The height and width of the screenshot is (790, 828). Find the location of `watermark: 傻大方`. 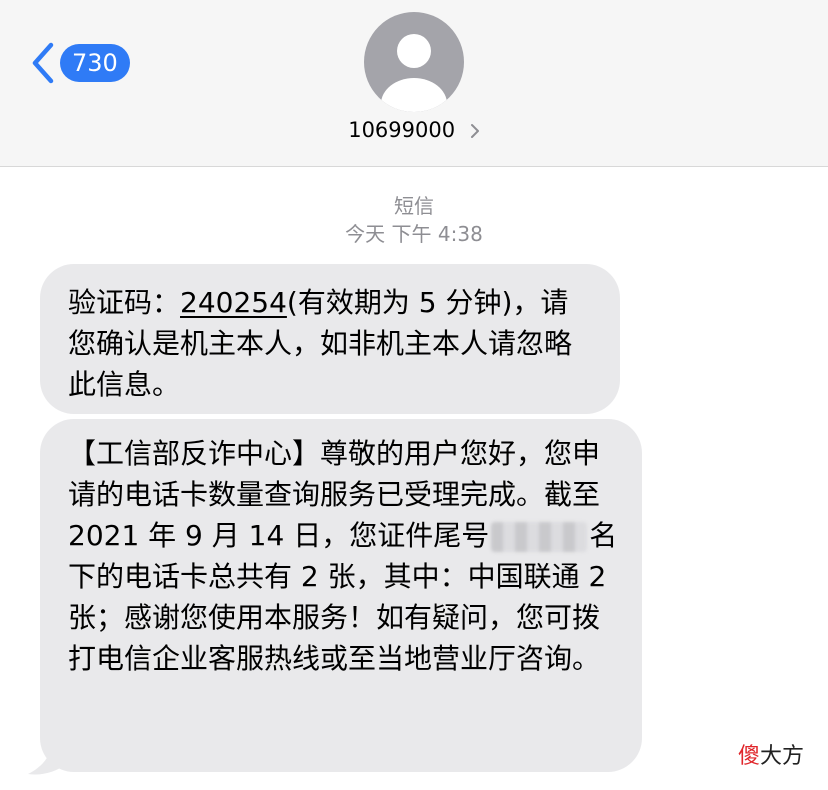

watermark: 傻大方 is located at coordinates (771, 754).